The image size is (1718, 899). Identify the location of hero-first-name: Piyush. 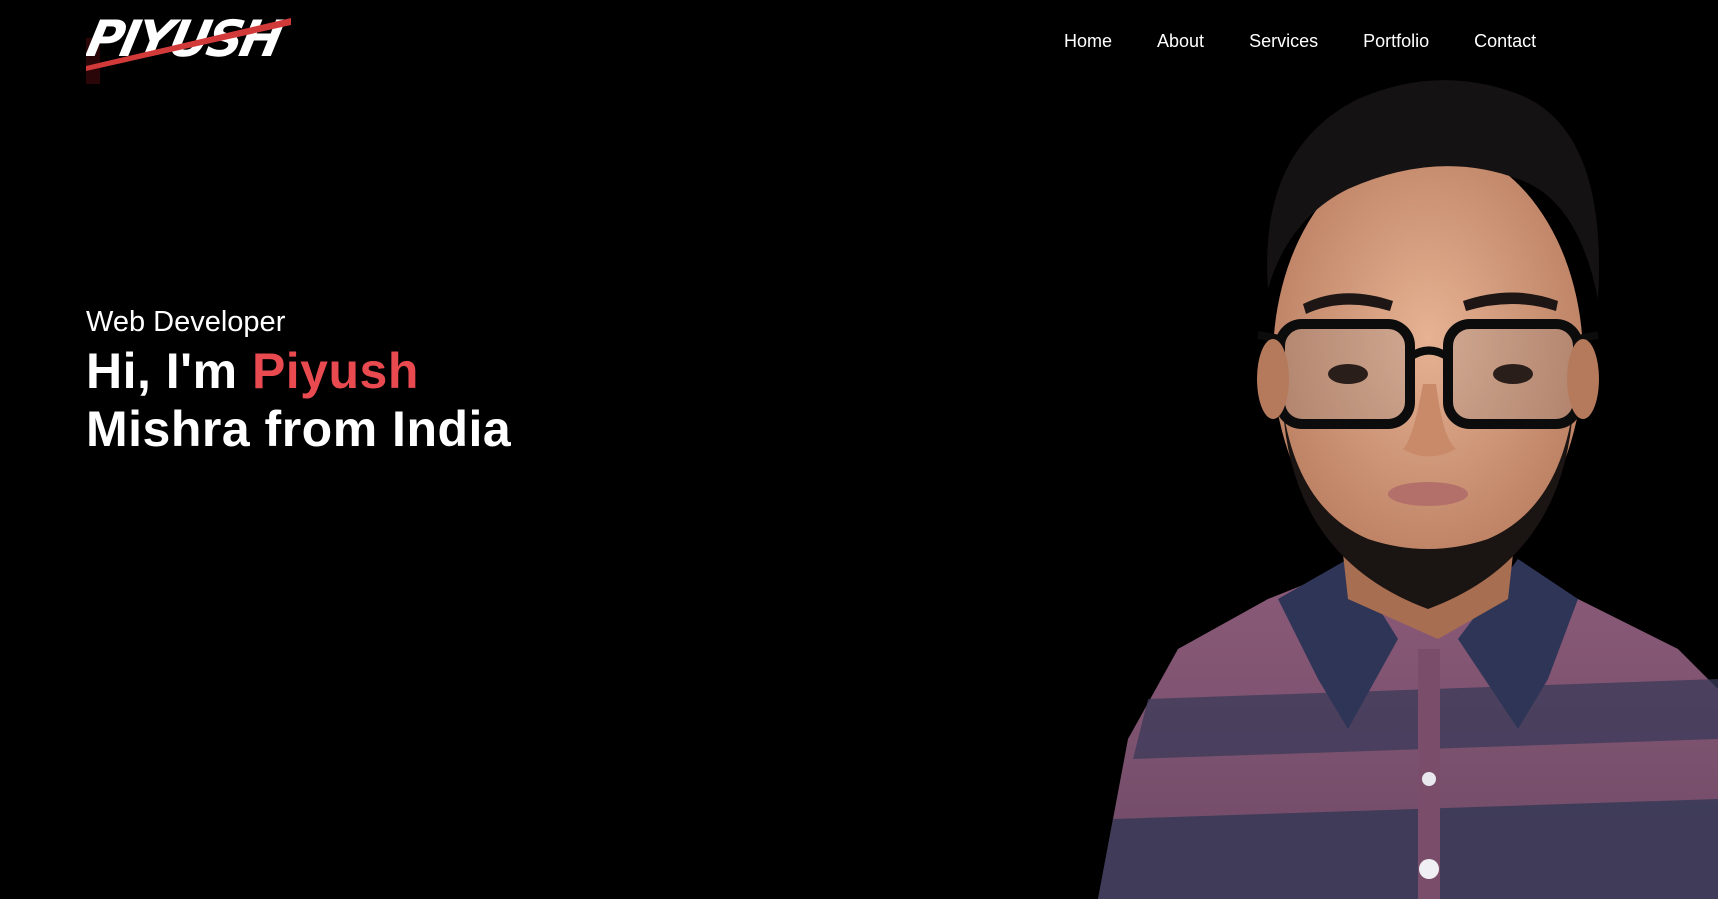
(335, 371).